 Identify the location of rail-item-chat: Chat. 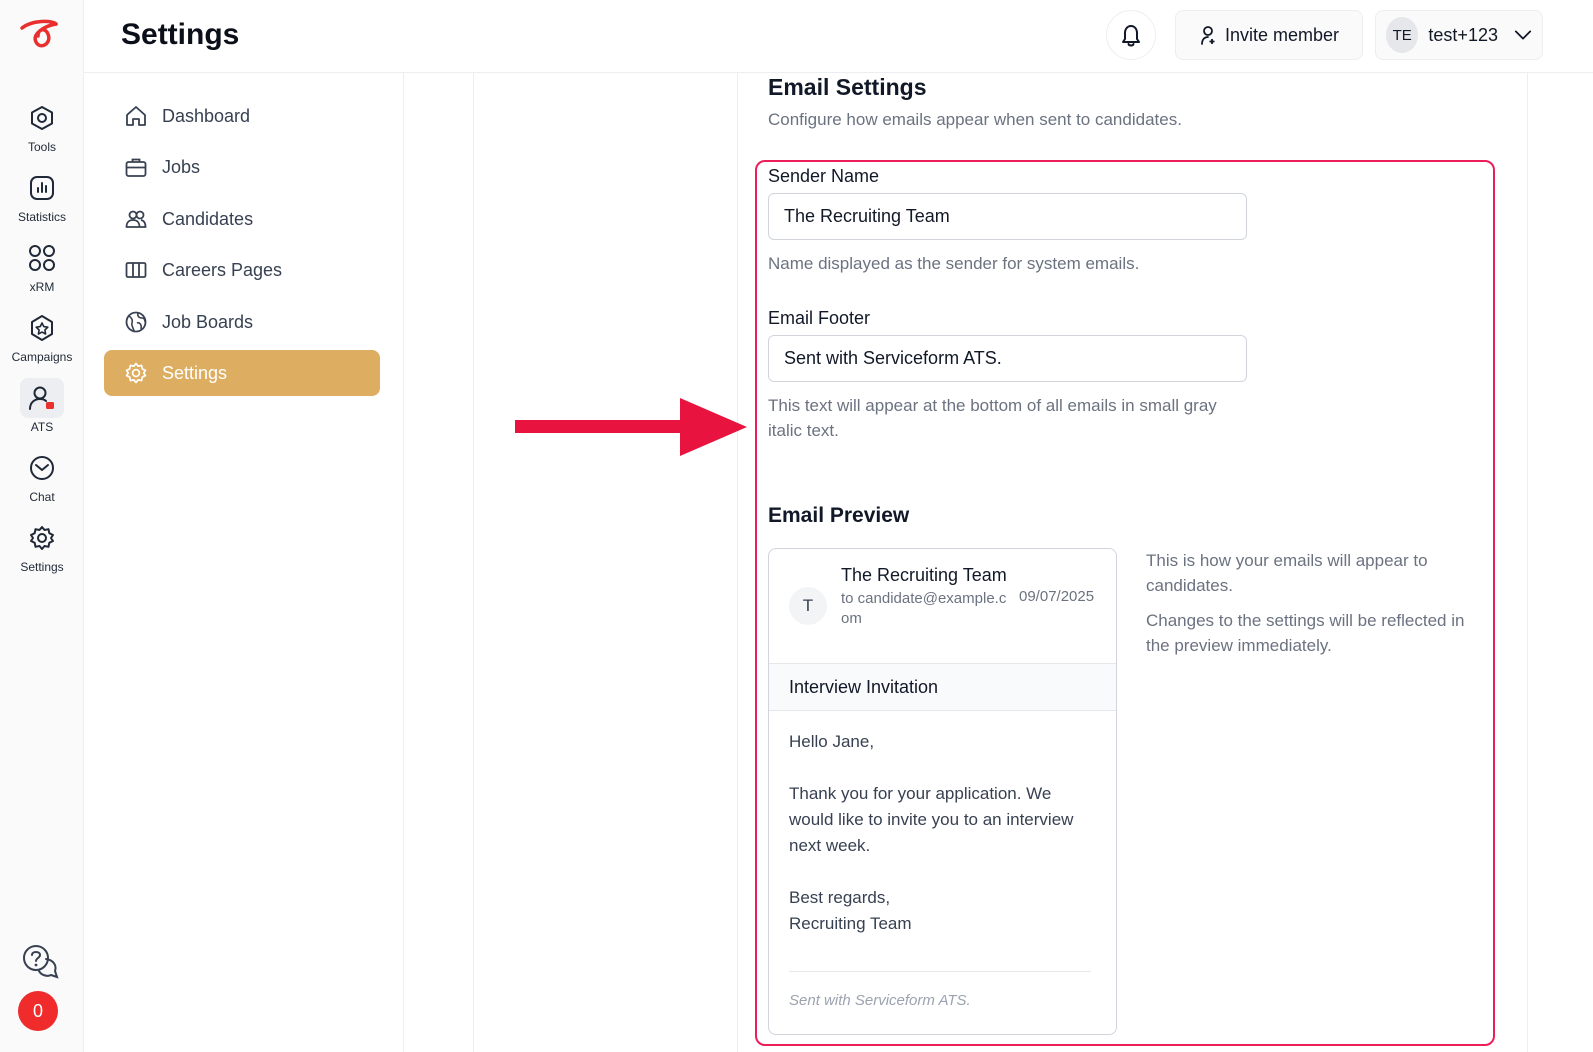
(42, 481).